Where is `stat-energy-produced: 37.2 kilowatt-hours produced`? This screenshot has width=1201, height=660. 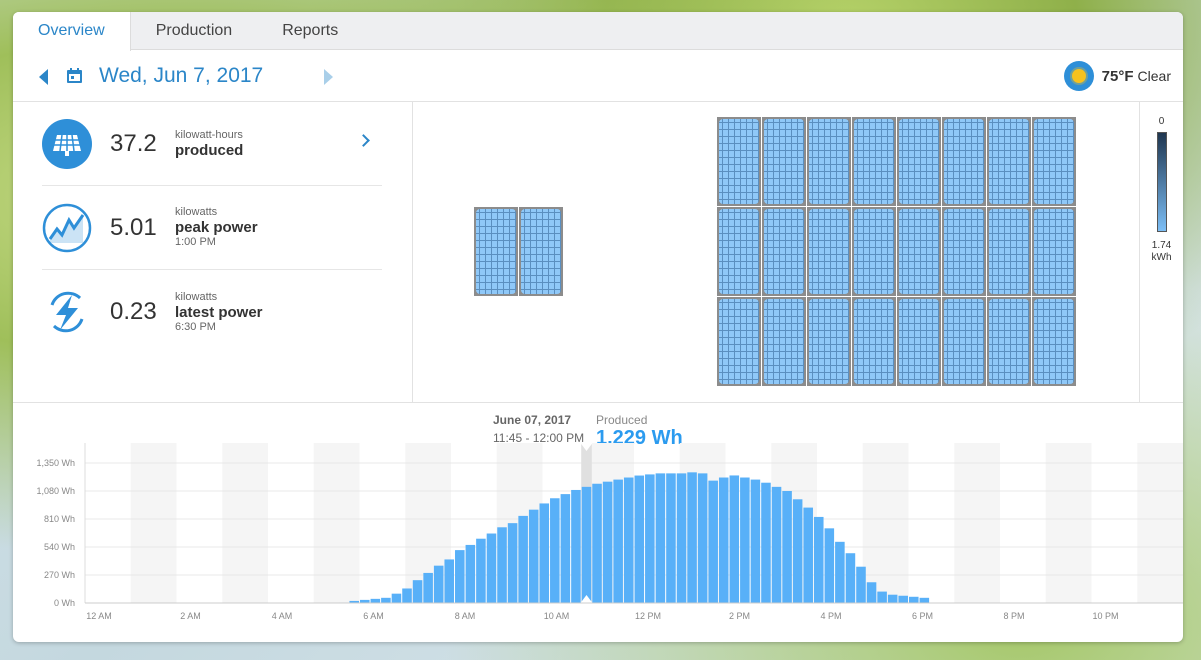
stat-energy-produced: 37.2 kilowatt-hours produced is located at coordinates (212, 144).